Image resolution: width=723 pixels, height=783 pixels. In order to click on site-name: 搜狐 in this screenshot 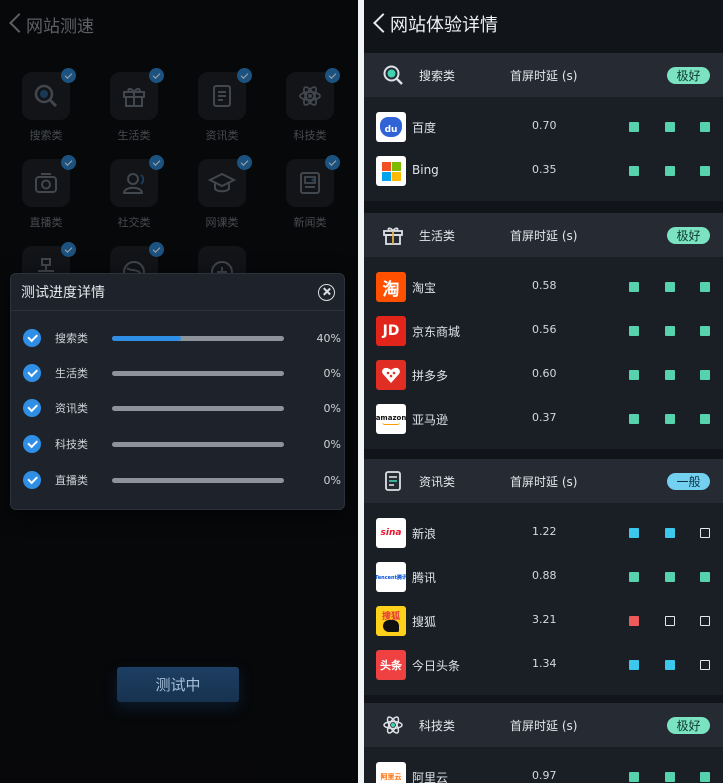, I will do `click(424, 622)`.